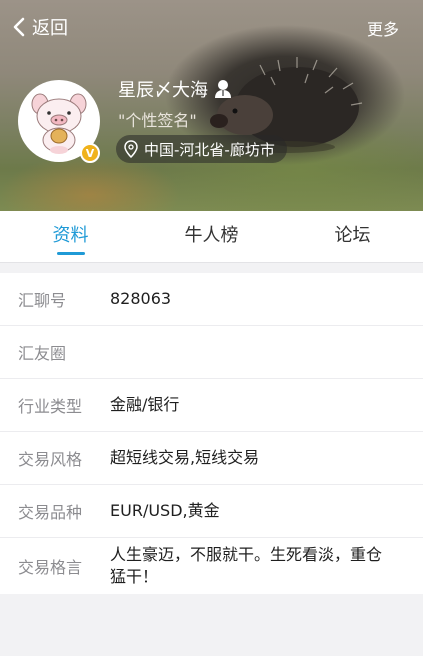 The image size is (423, 656). Describe the element at coordinates (246, 565) in the screenshot. I see `info-value: 人生豪迈，不服就干。生死看淡，重仓猛干！` at that location.